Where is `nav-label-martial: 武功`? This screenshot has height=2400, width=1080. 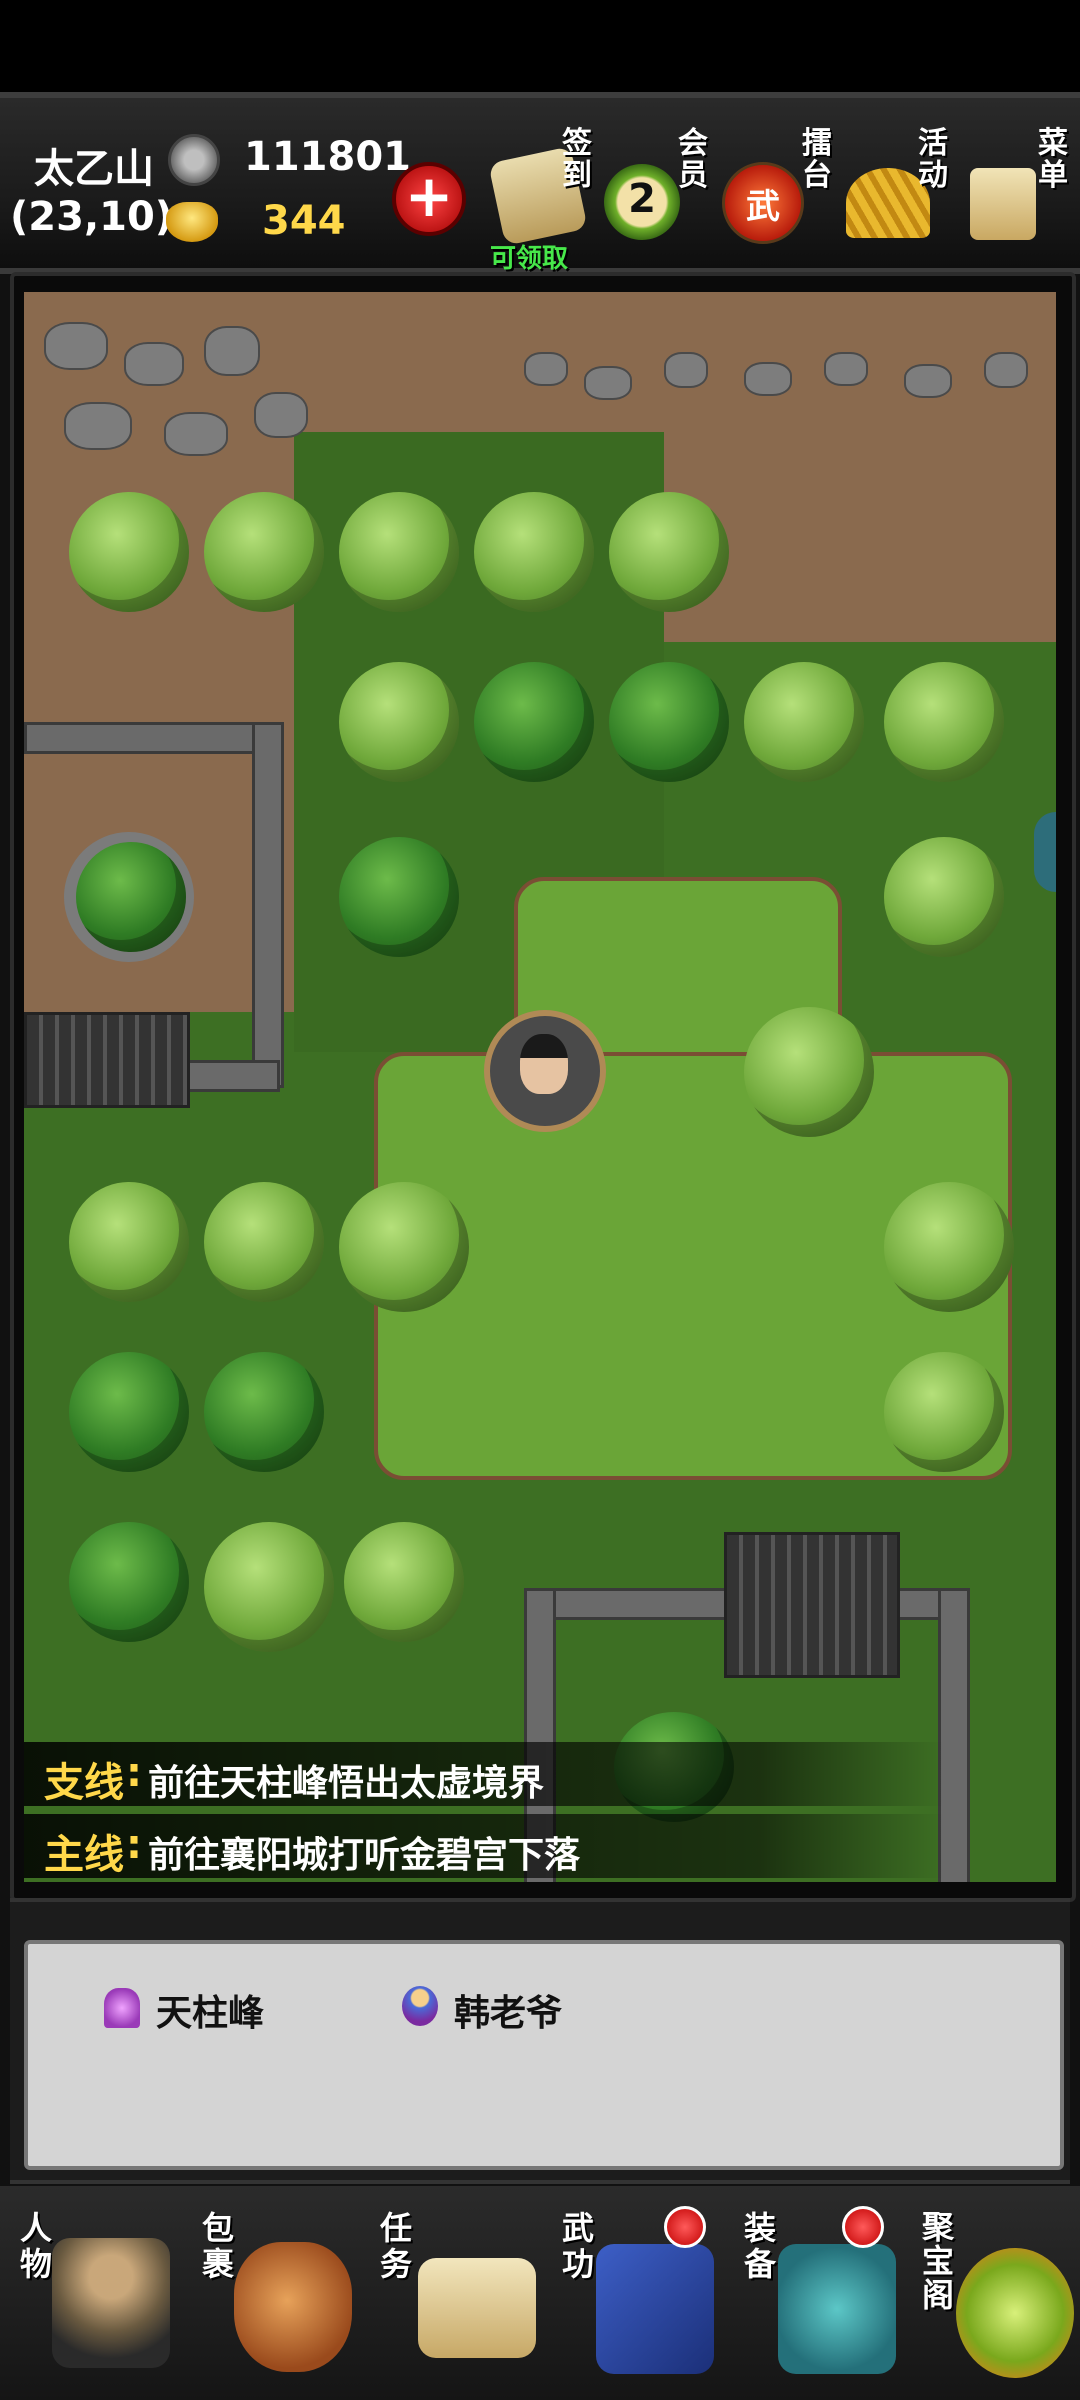 nav-label-martial: 武功 is located at coordinates (577, 2246).